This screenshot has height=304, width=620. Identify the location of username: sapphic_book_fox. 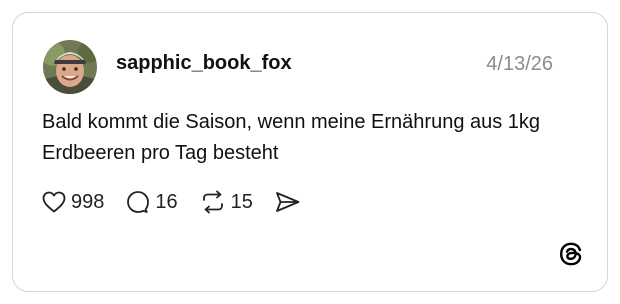
(204, 63).